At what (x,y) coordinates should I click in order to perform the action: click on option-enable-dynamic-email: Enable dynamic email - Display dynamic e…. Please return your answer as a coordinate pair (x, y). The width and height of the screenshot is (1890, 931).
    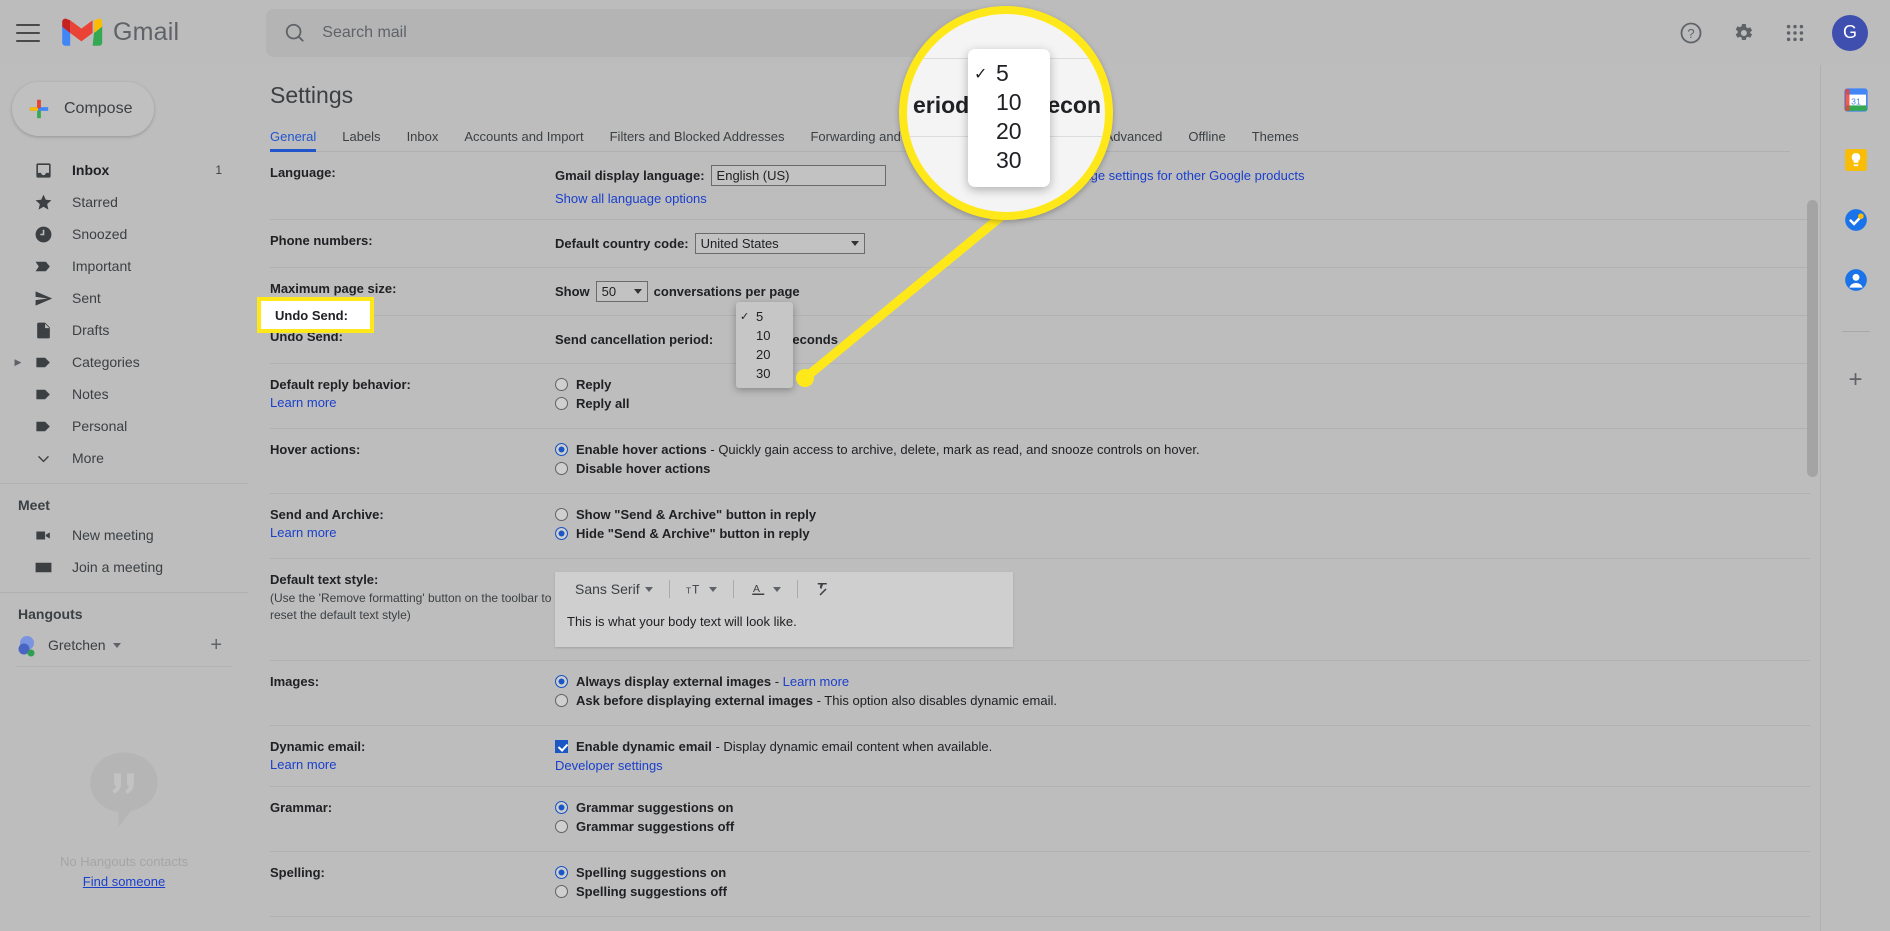
    Looking at the image, I should click on (1182, 746).